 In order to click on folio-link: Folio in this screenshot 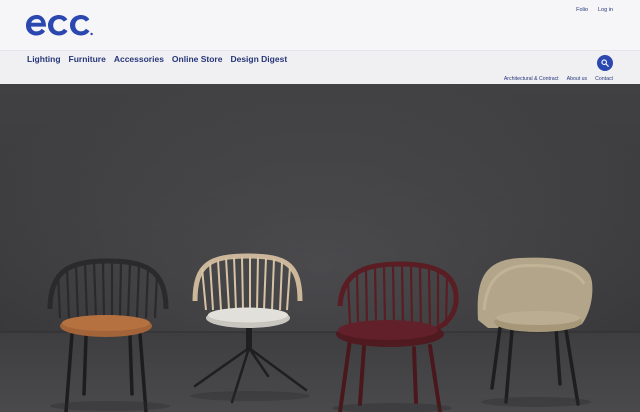, I will do `click(582, 10)`.